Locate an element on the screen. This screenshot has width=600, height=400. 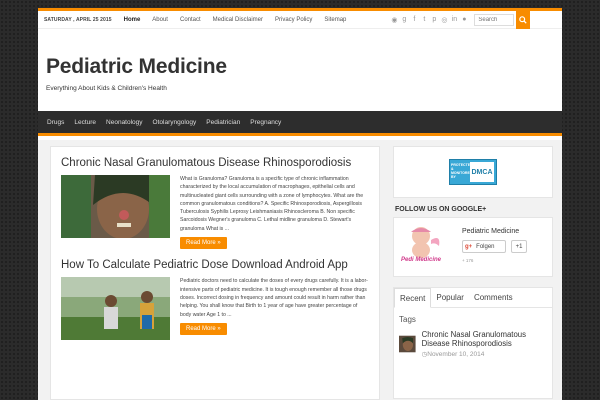
dmca-badge-logo: DMCA is located at coordinates (482, 172).